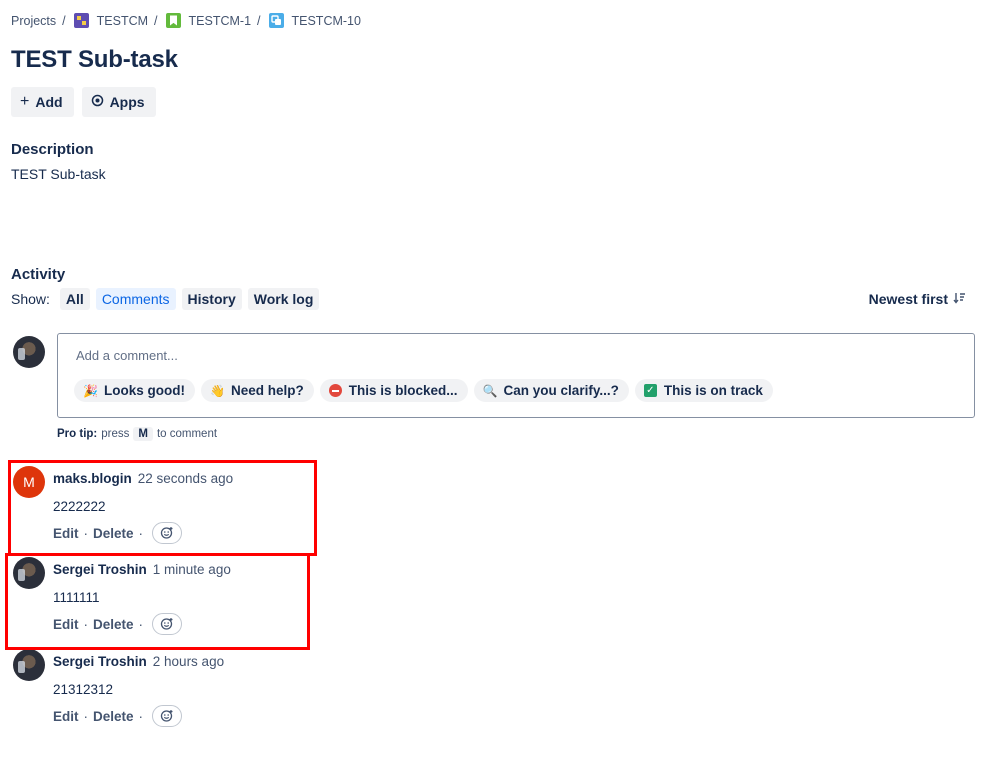 The image size is (999, 780). I want to click on quick-reply-label: Looks good!, so click(144, 390).